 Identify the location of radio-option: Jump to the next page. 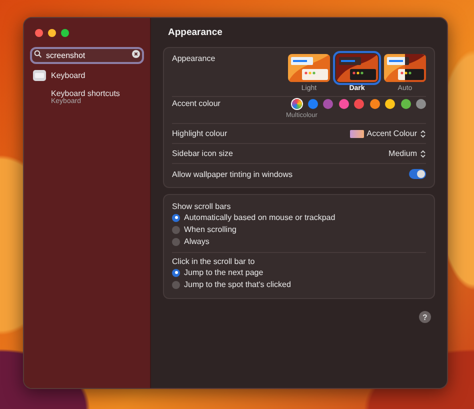
(299, 272).